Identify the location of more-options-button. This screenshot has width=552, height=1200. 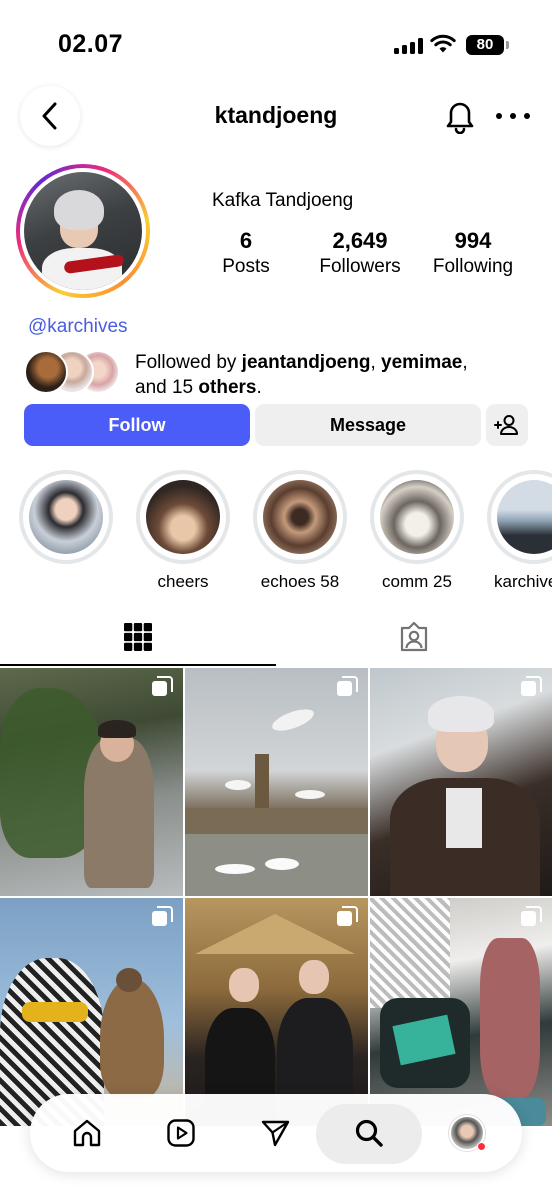
(513, 116).